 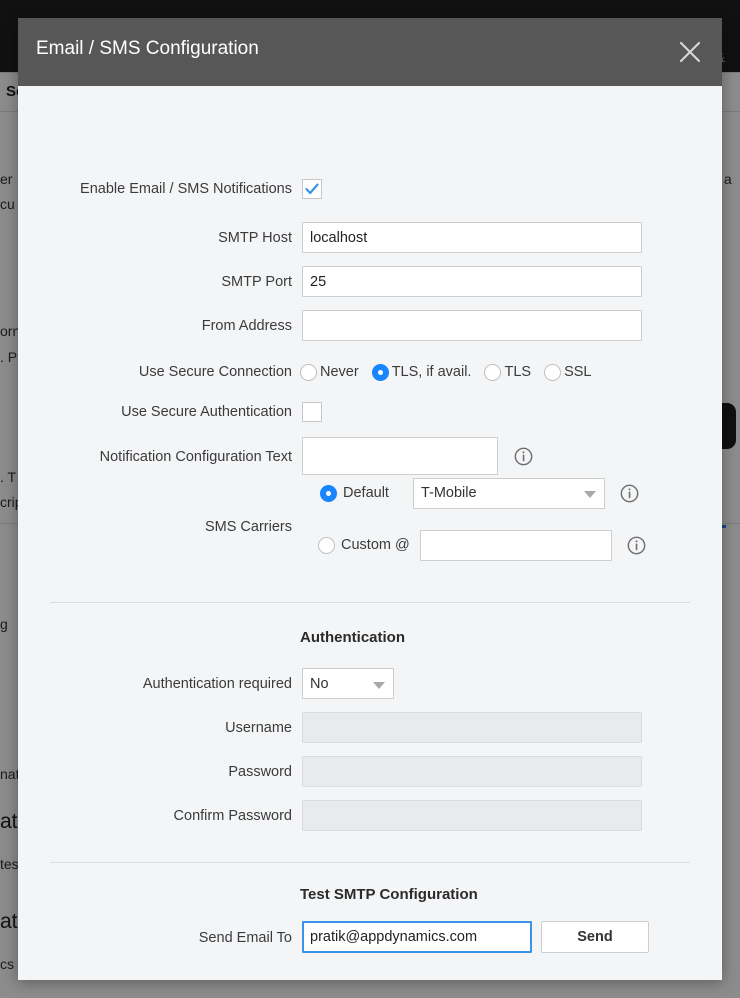 I want to click on row-password: Password, so click(x=370, y=772).